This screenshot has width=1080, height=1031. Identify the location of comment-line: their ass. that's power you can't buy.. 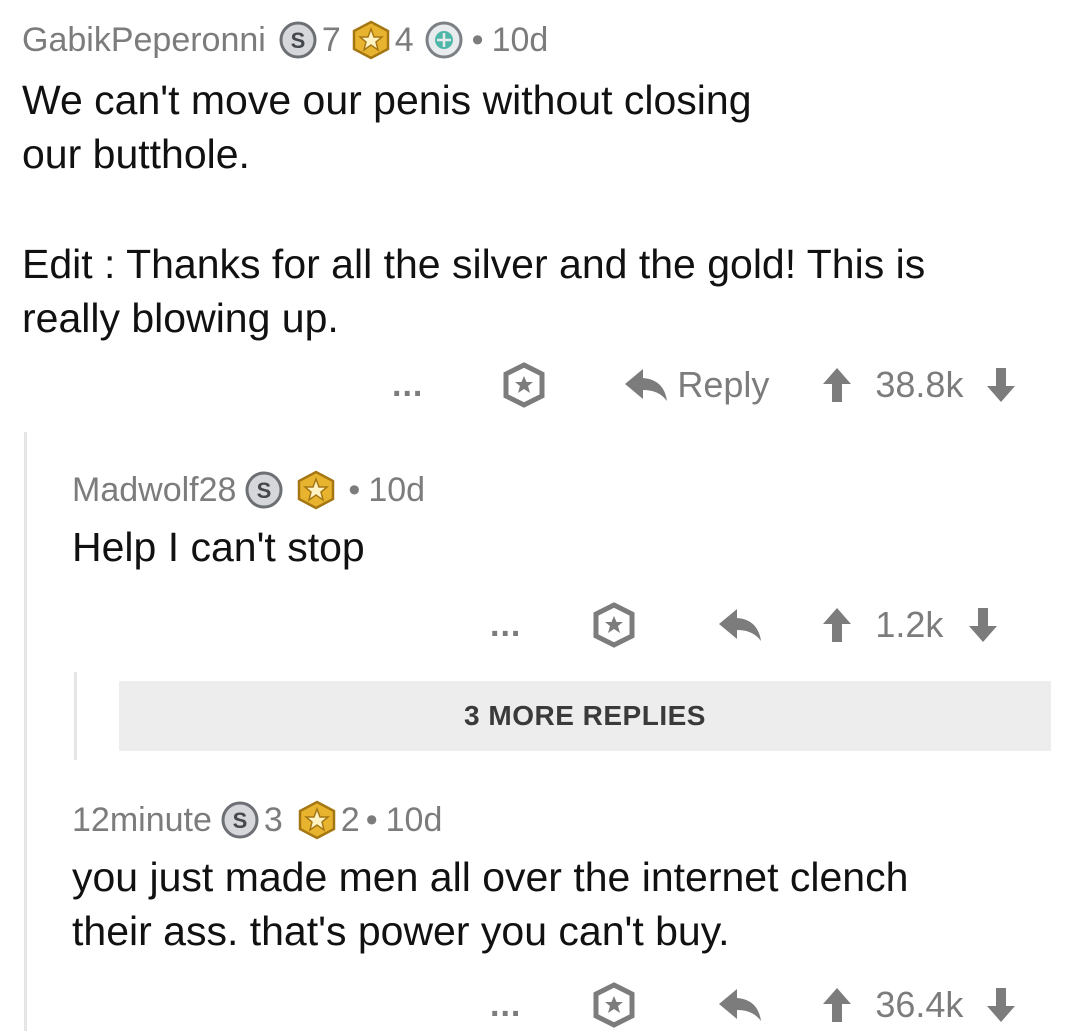
(401, 931).